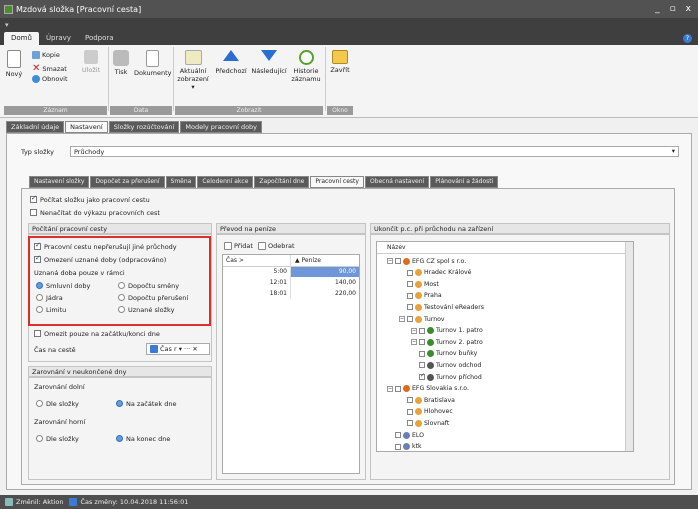 This screenshot has width=698, height=509. I want to click on tab-allocation: Složky rozúčtování, so click(144, 127).